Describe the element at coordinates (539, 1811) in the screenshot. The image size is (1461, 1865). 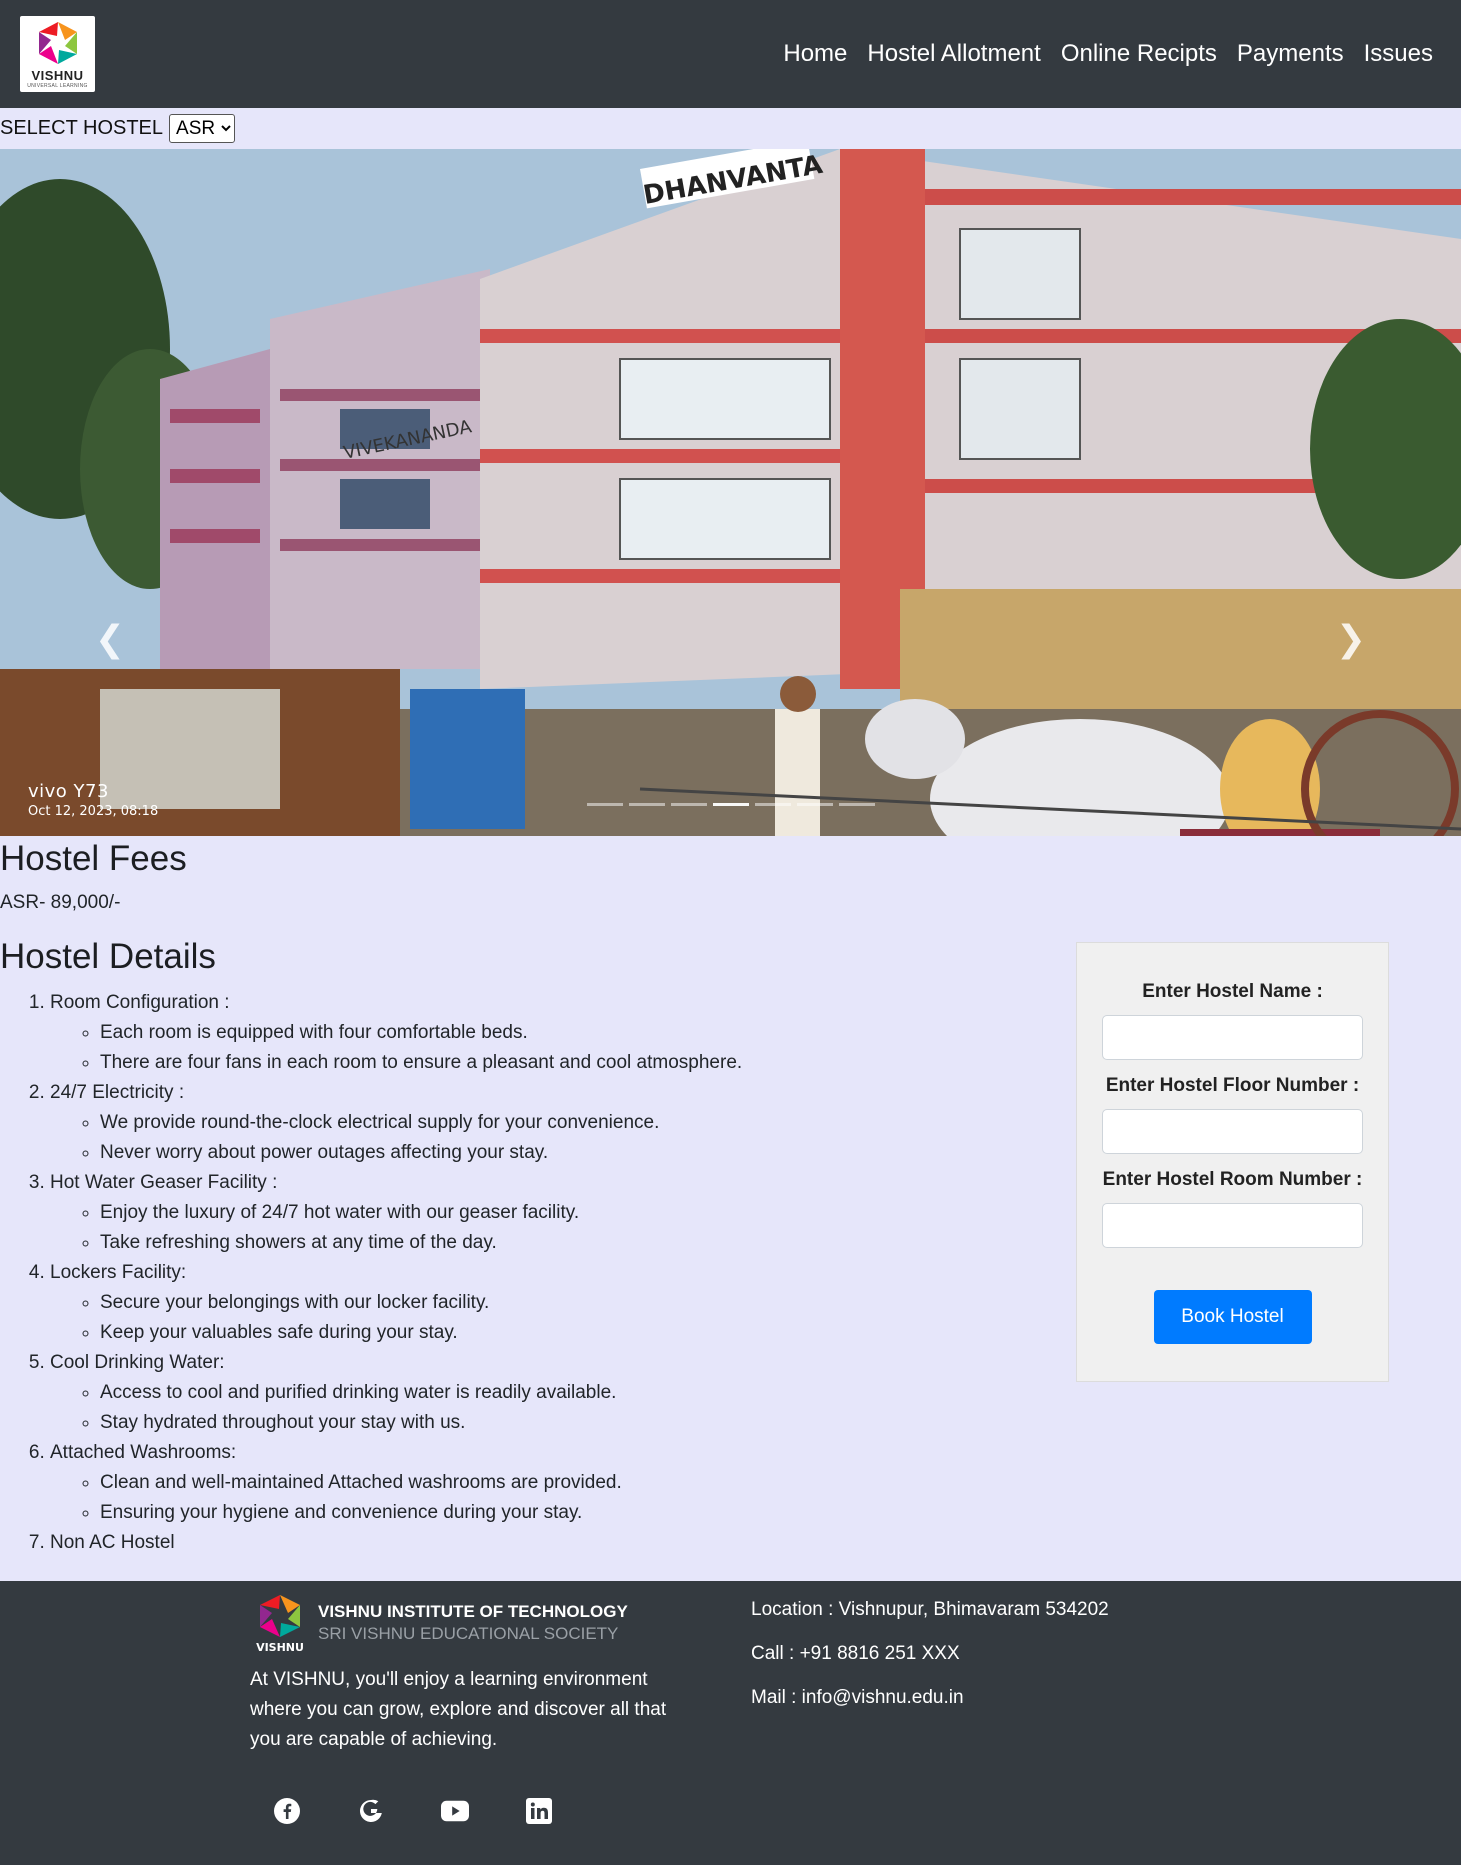
I see `linkedin-icon` at that location.